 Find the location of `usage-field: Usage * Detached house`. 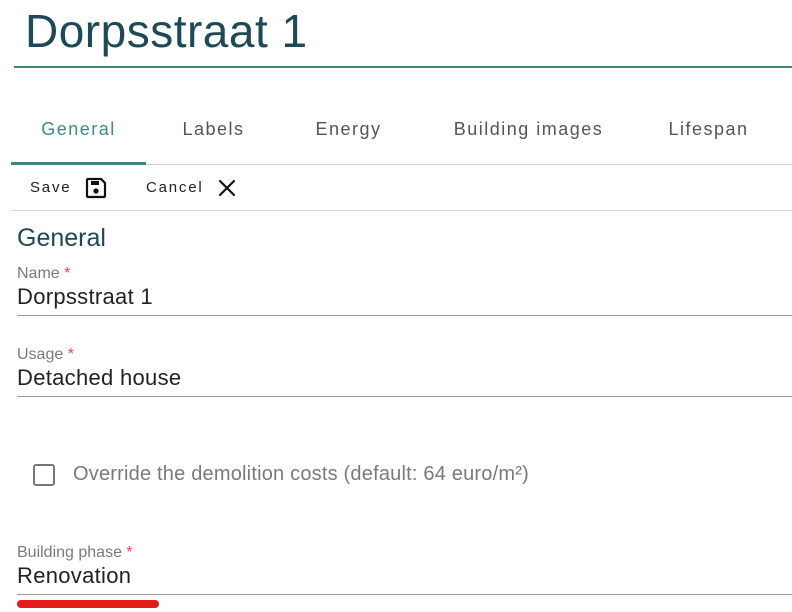

usage-field: Usage * Detached house is located at coordinates (404, 371).